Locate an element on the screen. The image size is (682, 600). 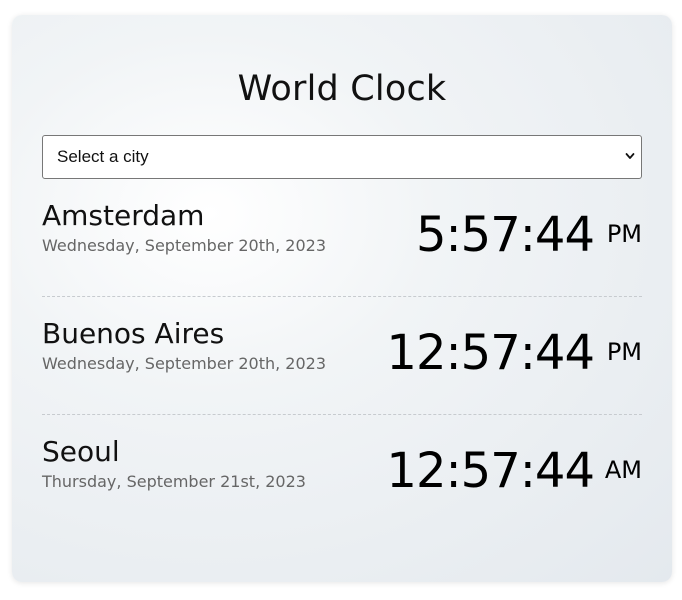
city-select: Select a city is located at coordinates (342, 157).